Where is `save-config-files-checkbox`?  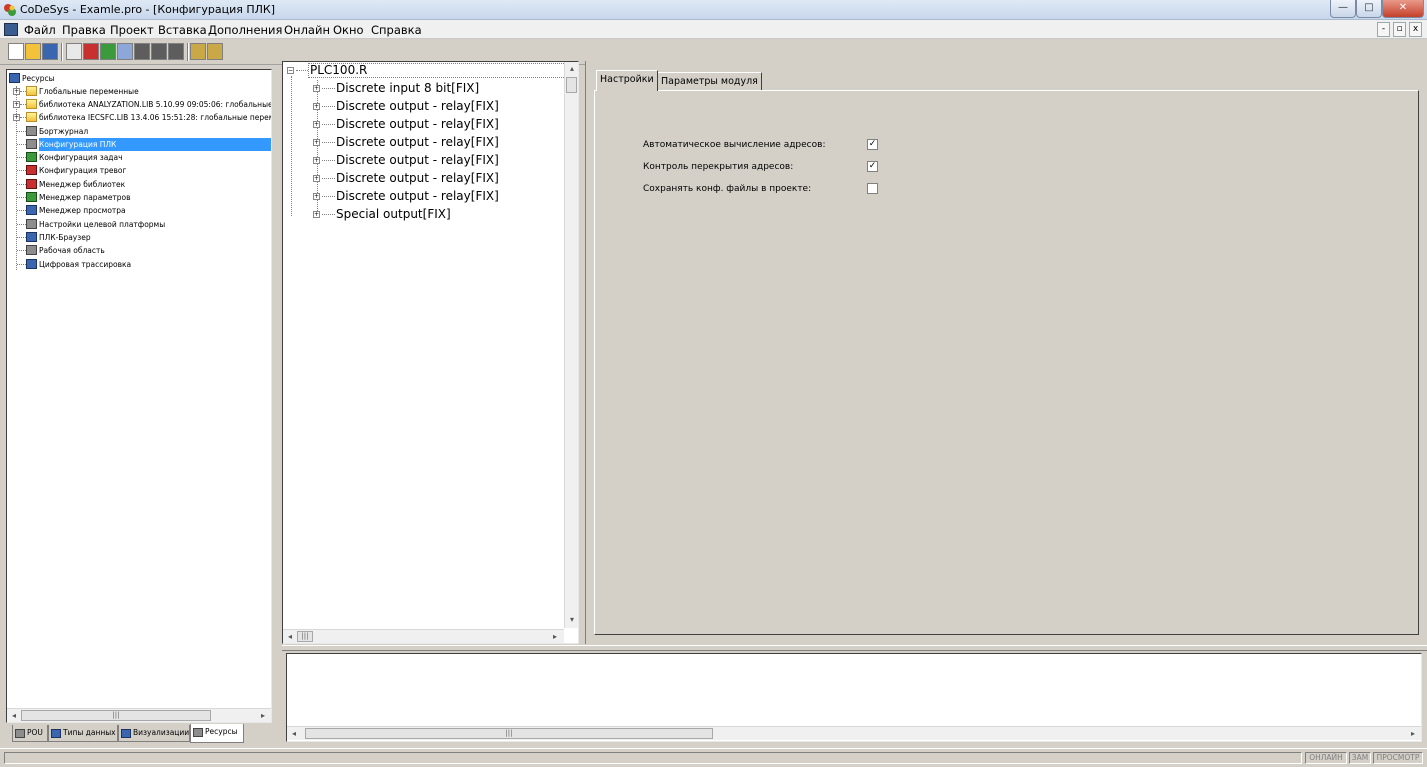 save-config-files-checkbox is located at coordinates (872, 188).